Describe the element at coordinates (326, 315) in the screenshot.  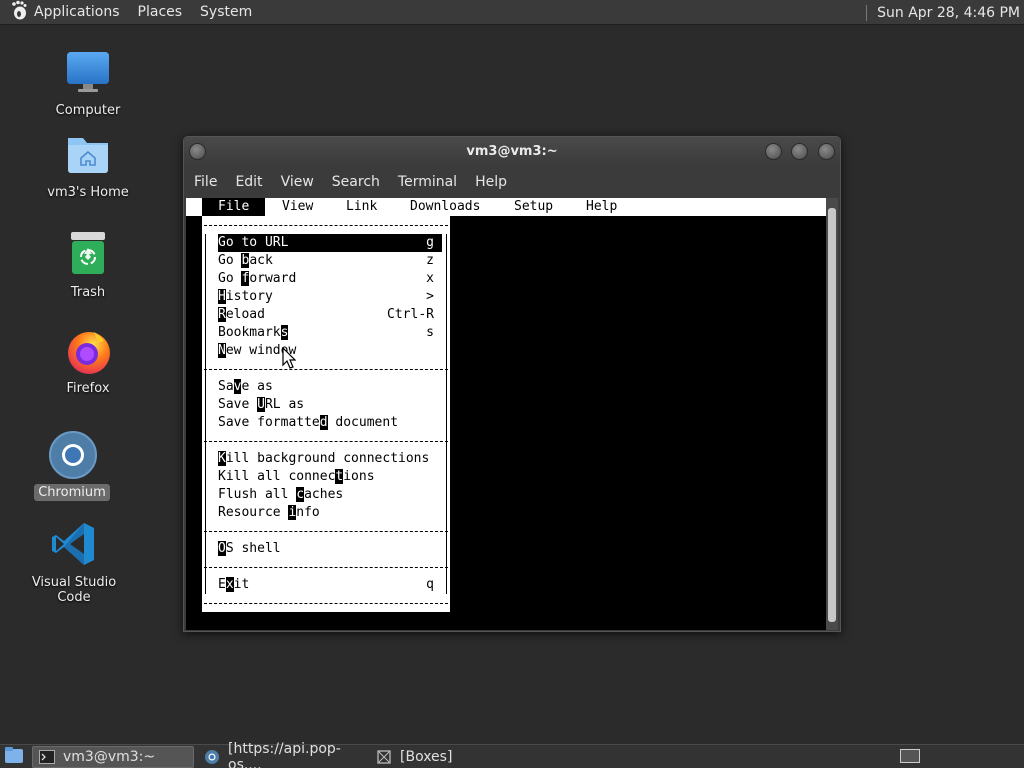
I see `menu-item: Reload Ctrl-R` at that location.